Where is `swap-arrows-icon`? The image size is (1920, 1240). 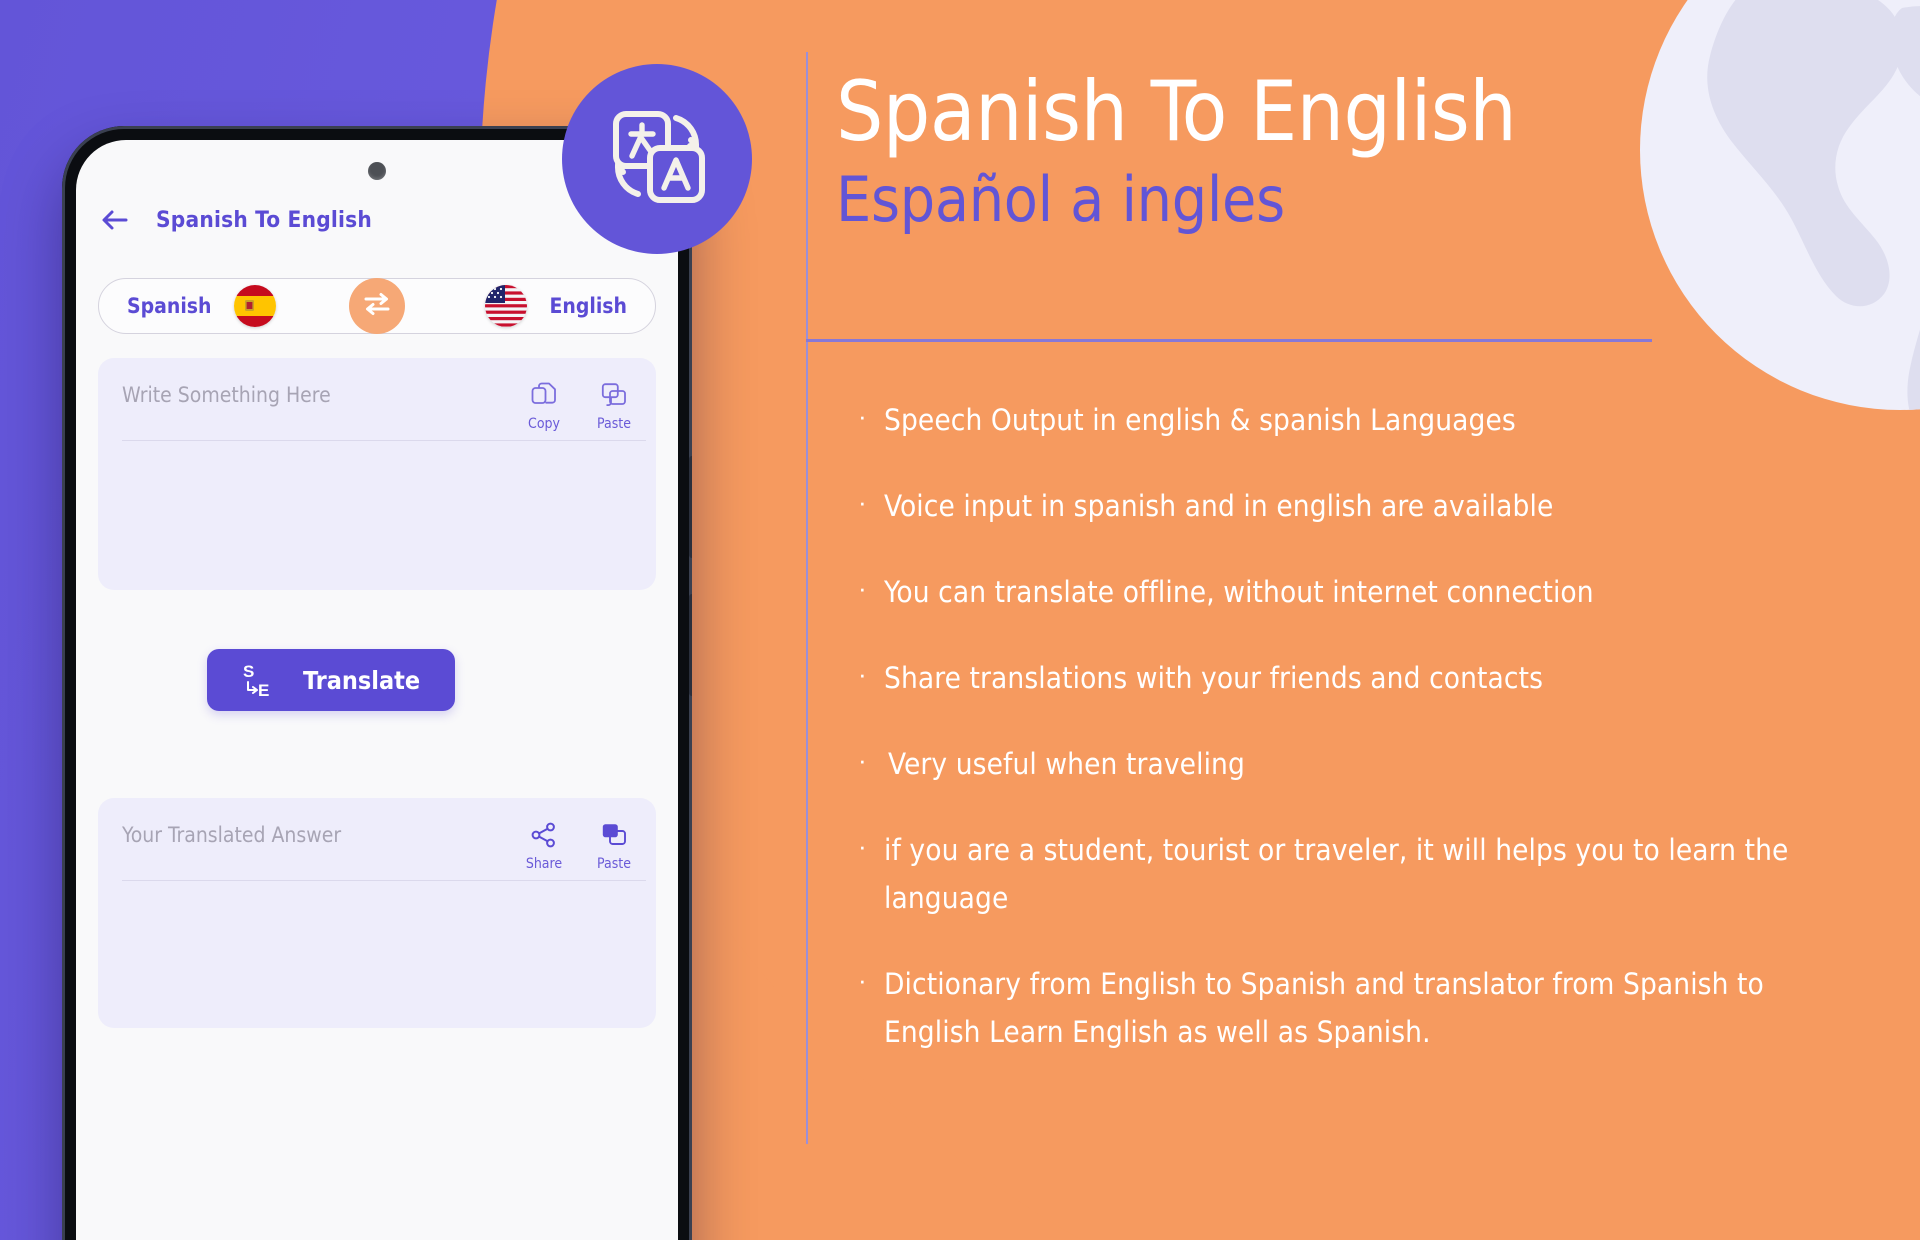 swap-arrows-icon is located at coordinates (377, 306).